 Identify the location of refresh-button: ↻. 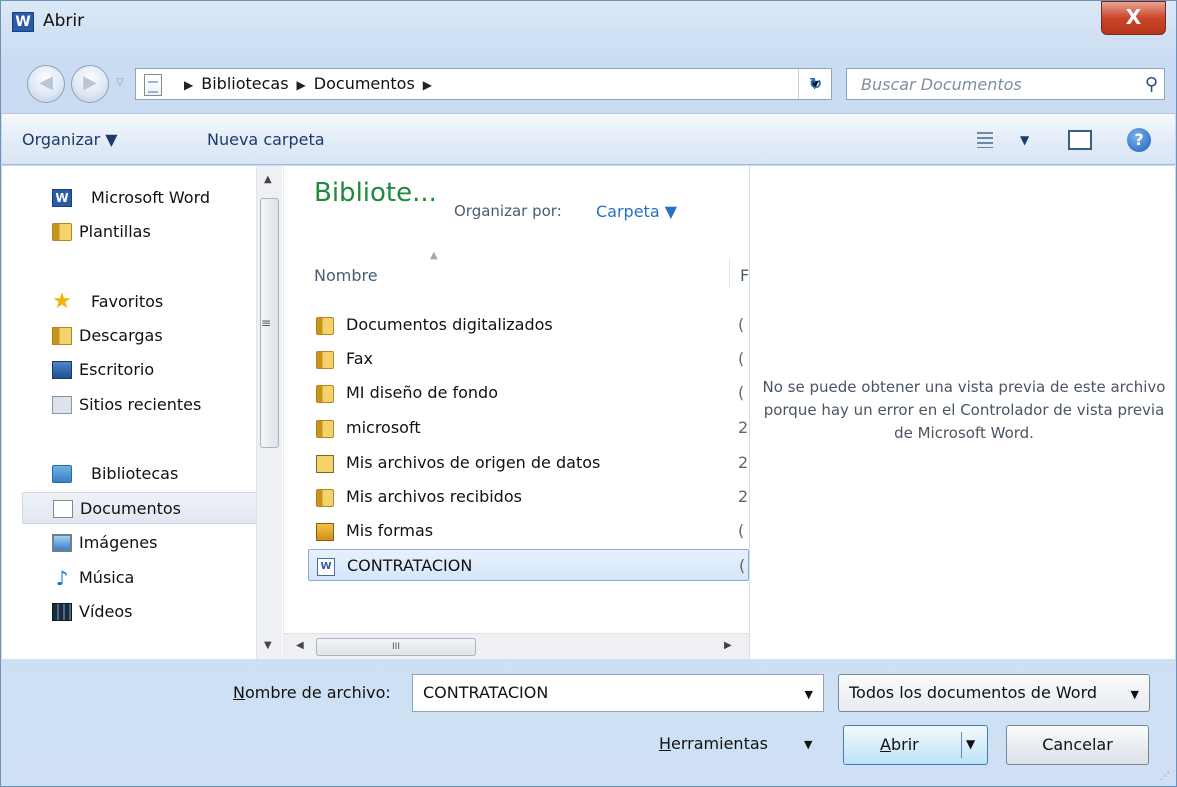
(815, 84).